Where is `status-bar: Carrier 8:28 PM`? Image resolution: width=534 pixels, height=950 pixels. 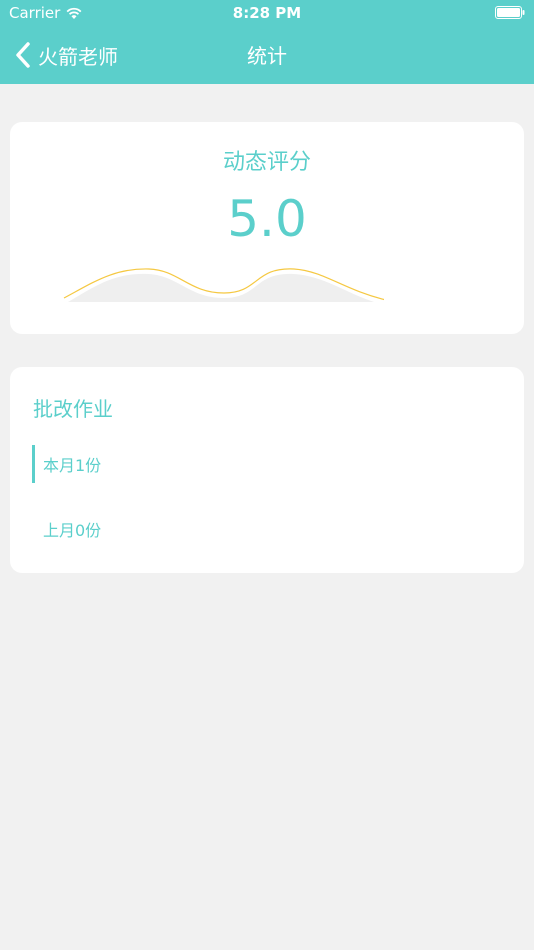
status-bar: Carrier 8:28 PM is located at coordinates (267, 14).